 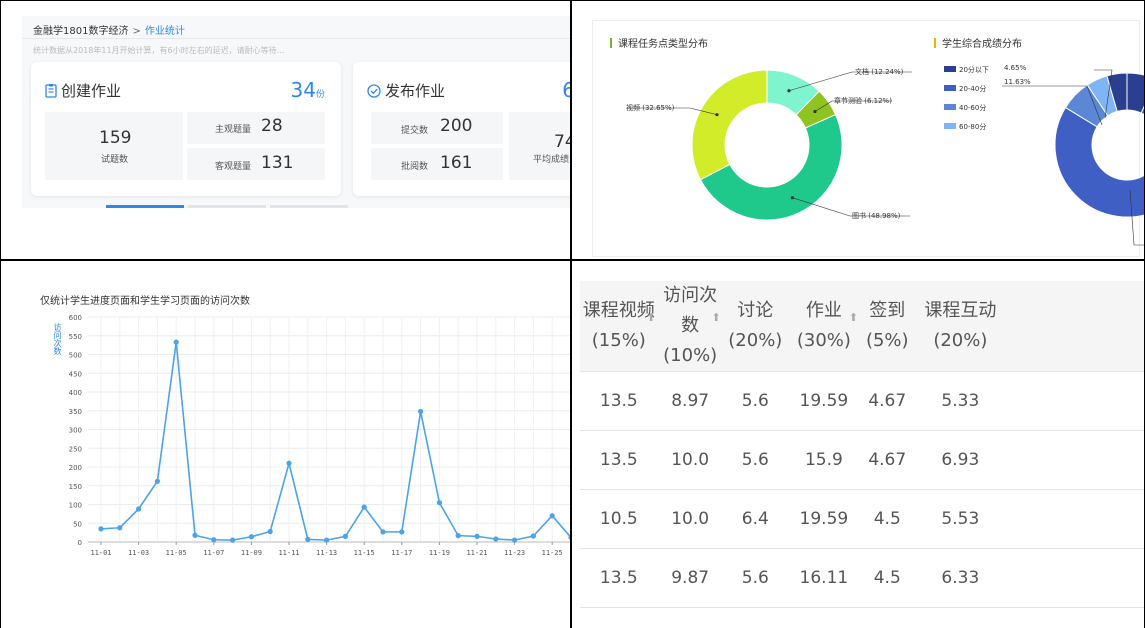 I want to click on x-tick-label: 11-21, so click(x=476, y=553).